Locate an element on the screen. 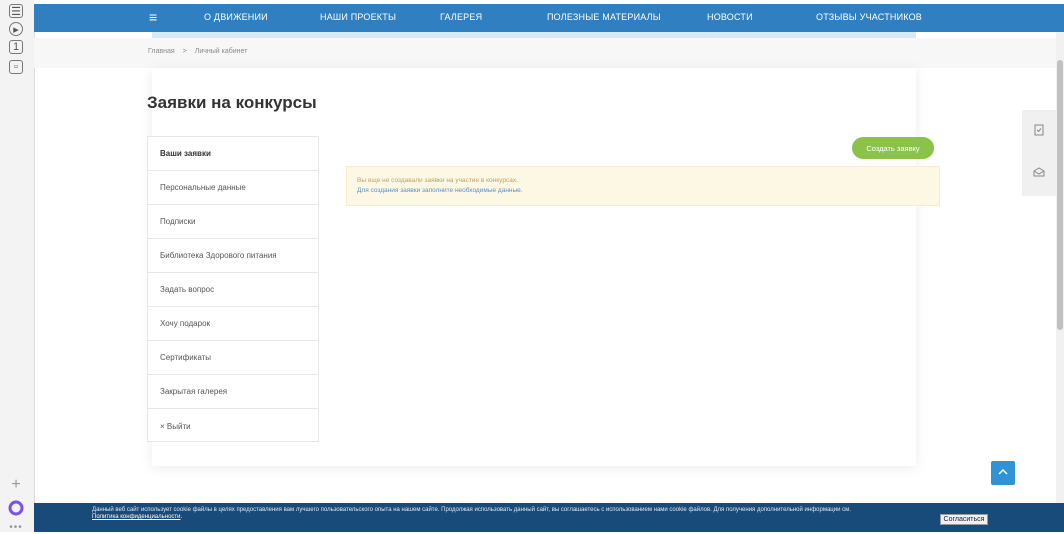 The image size is (1064, 534). nav-item-gallery: ГАЛЕРЕЯ is located at coordinates (461, 17).